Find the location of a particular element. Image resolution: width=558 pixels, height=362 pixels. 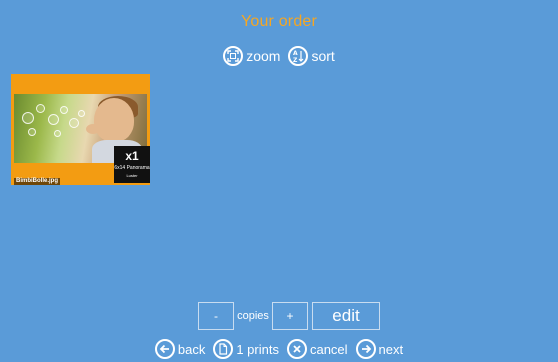

arrow-right-icon is located at coordinates (365, 349).